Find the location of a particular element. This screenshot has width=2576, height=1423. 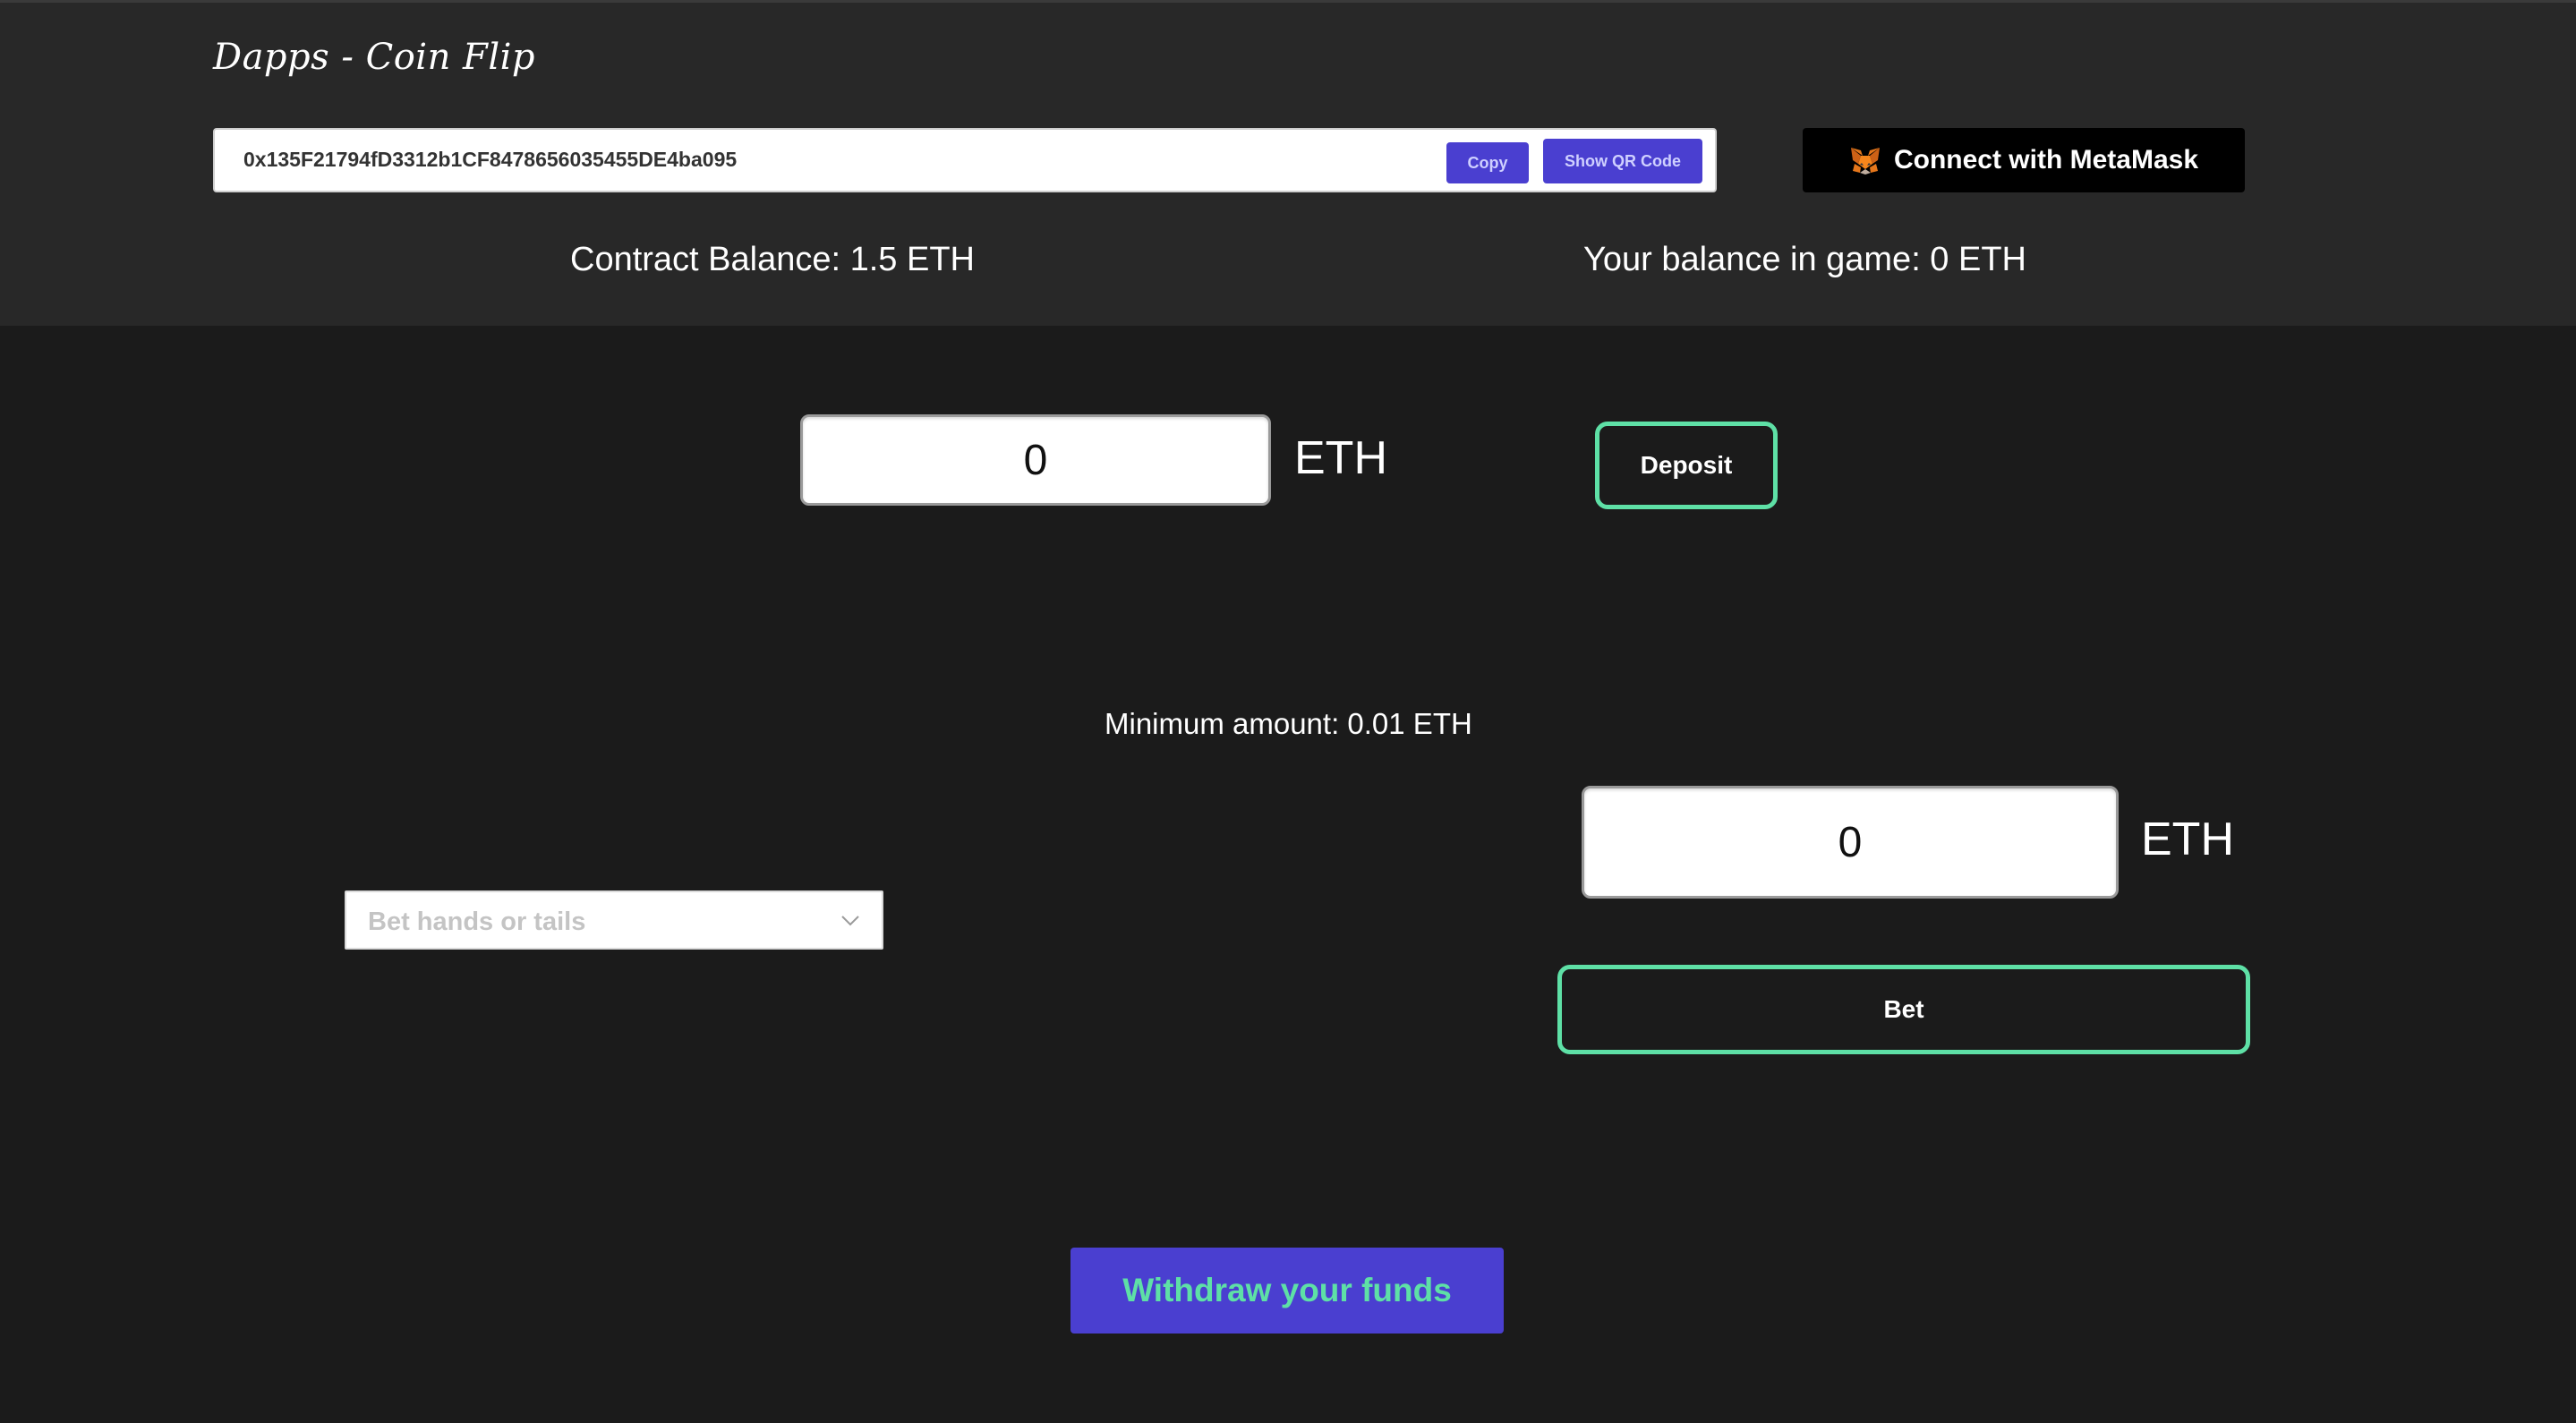

bet-side-select: Bet hands or tails is located at coordinates (614, 920).